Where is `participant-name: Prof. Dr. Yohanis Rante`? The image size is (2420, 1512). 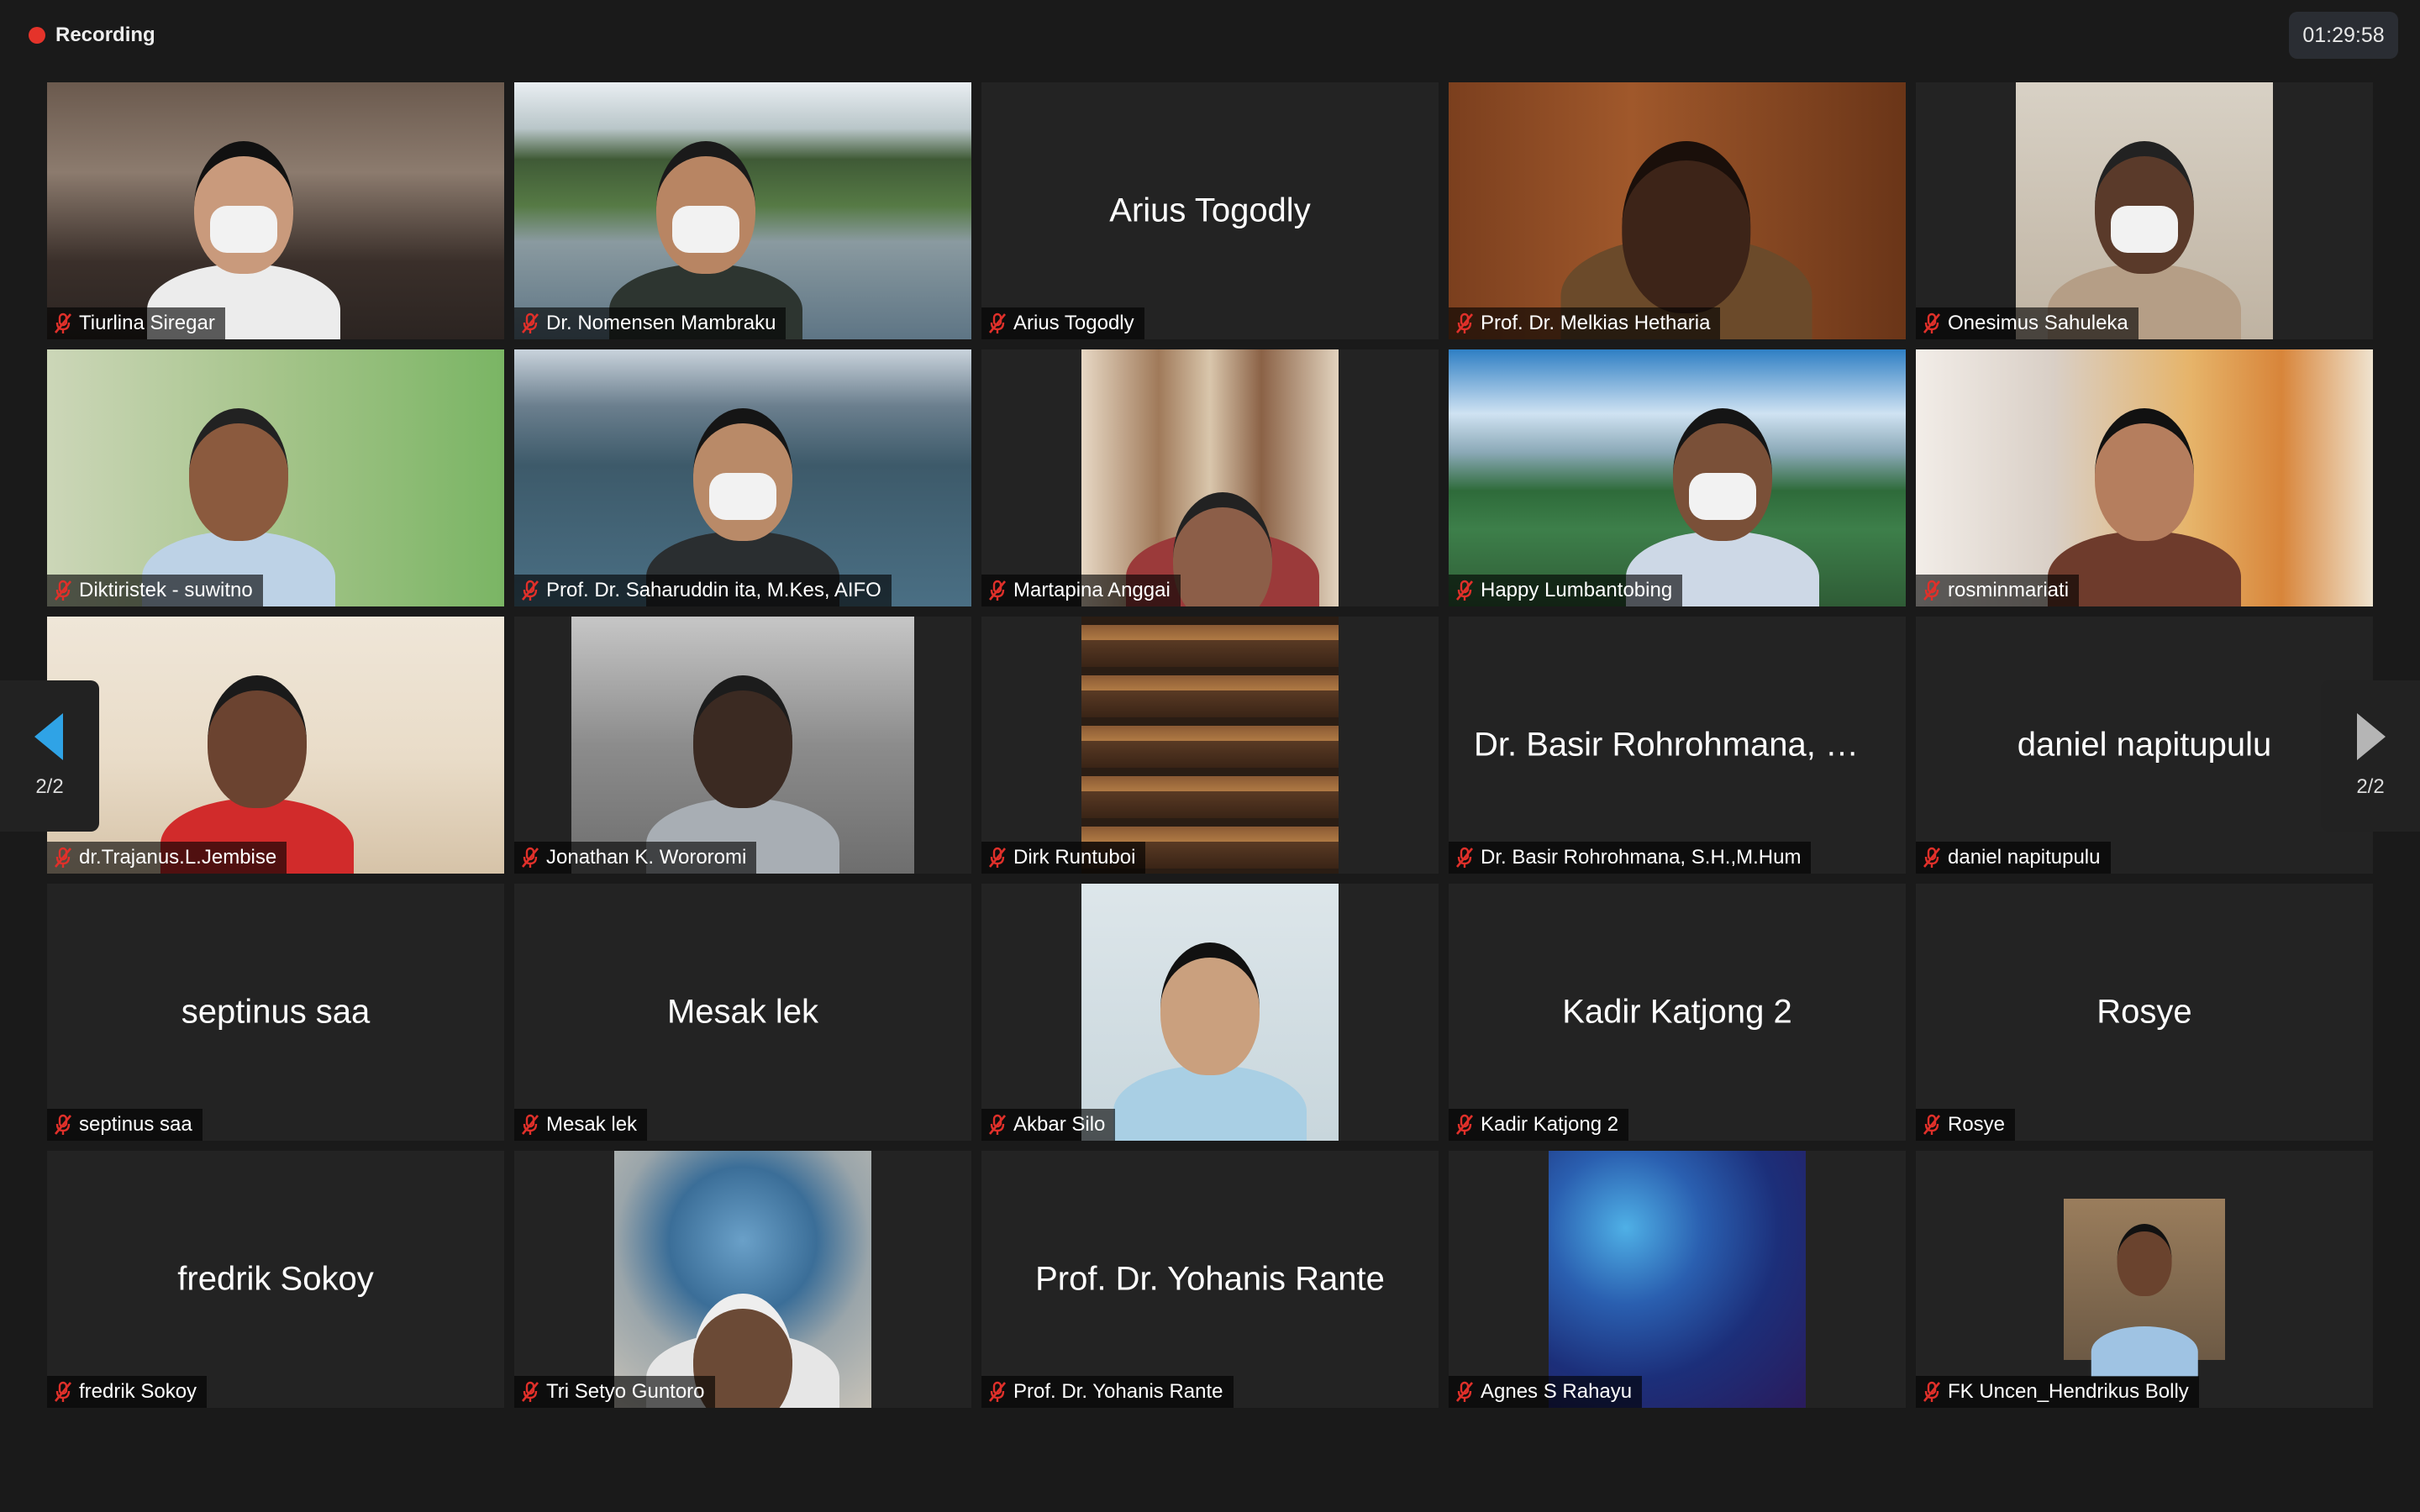
participant-name: Prof. Dr. Yohanis Rante is located at coordinates (1118, 1391).